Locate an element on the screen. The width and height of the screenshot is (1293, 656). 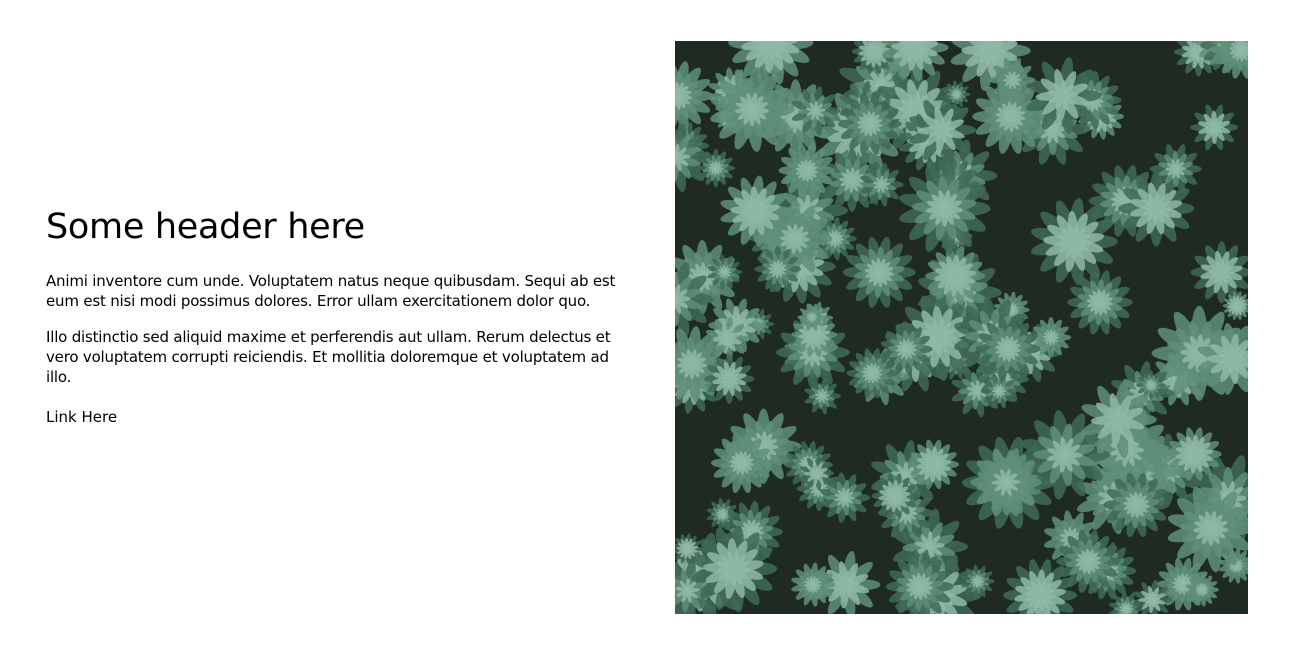
page-title: Some header here is located at coordinates (205, 227).